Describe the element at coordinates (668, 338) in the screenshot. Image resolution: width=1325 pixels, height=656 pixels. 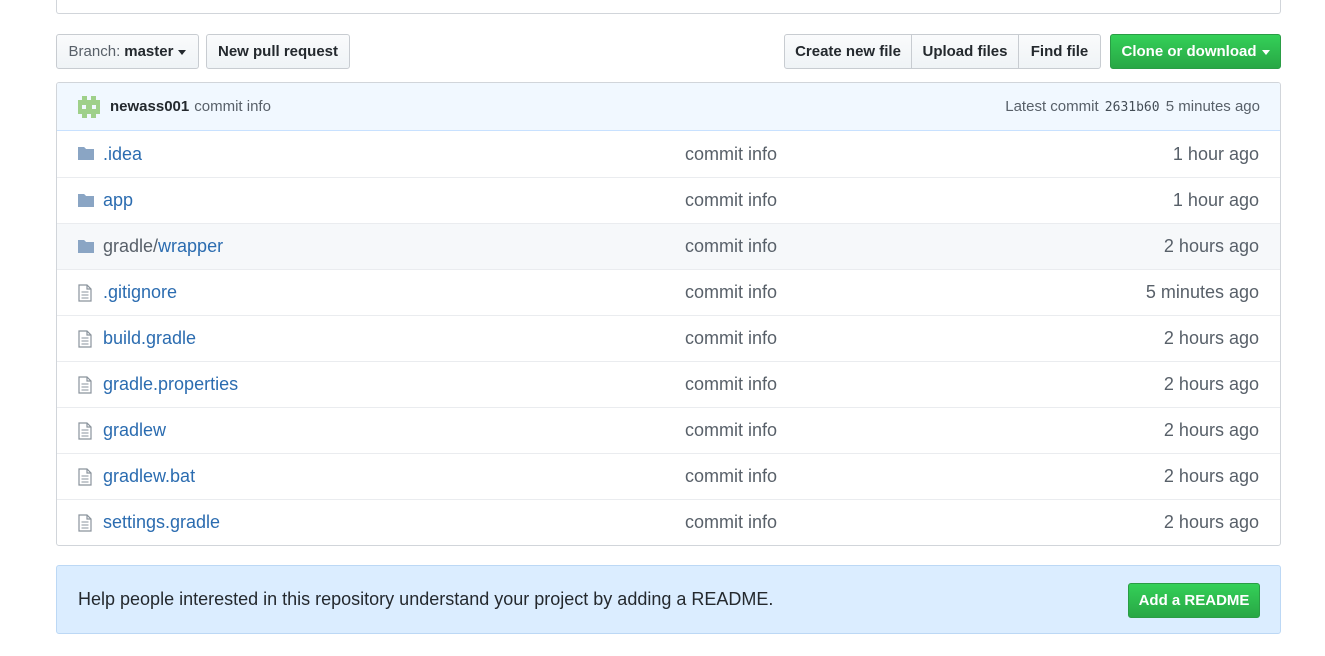
I see `file-row: build.gradle commit info 2 hours ago` at that location.